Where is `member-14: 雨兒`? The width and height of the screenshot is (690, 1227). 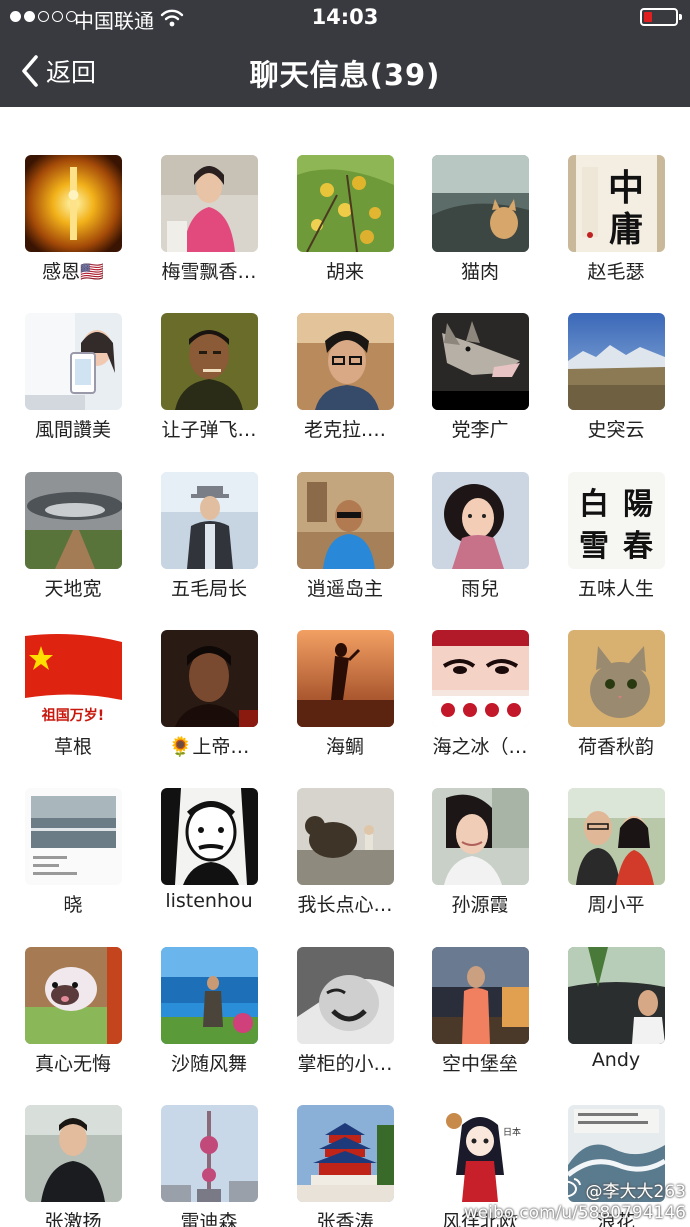
member-14: 雨兒 is located at coordinates (480, 546).